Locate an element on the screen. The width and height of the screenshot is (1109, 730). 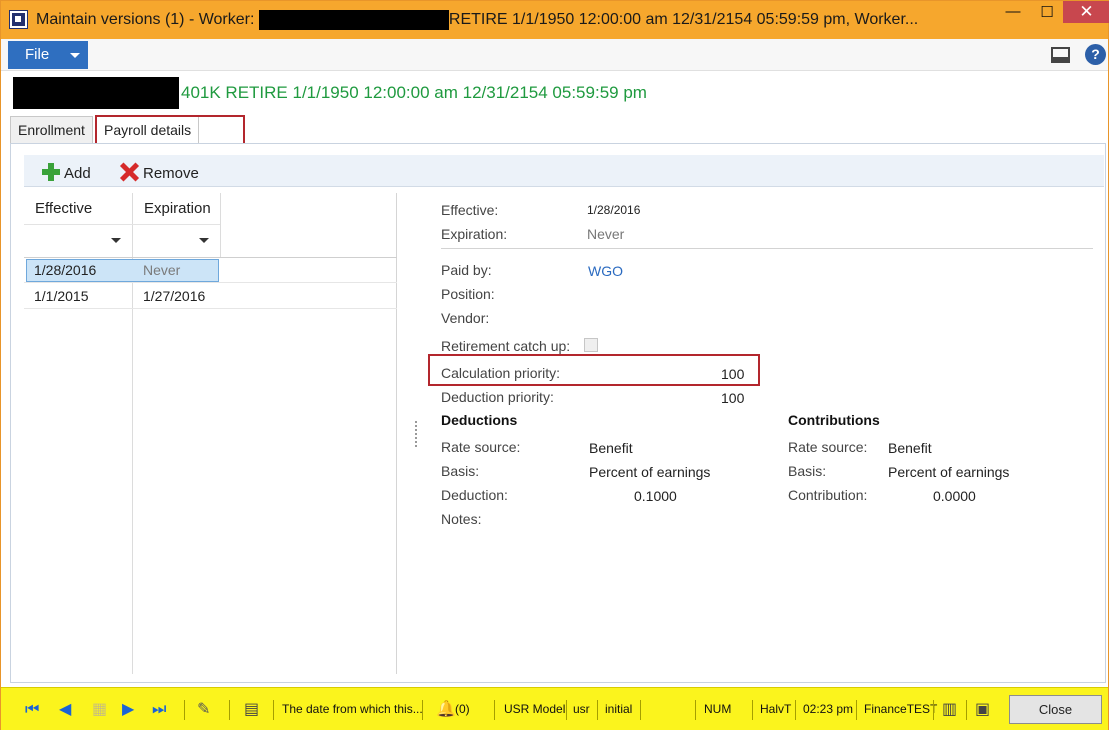
help-icon: ? is located at coordinates (1095, 54).